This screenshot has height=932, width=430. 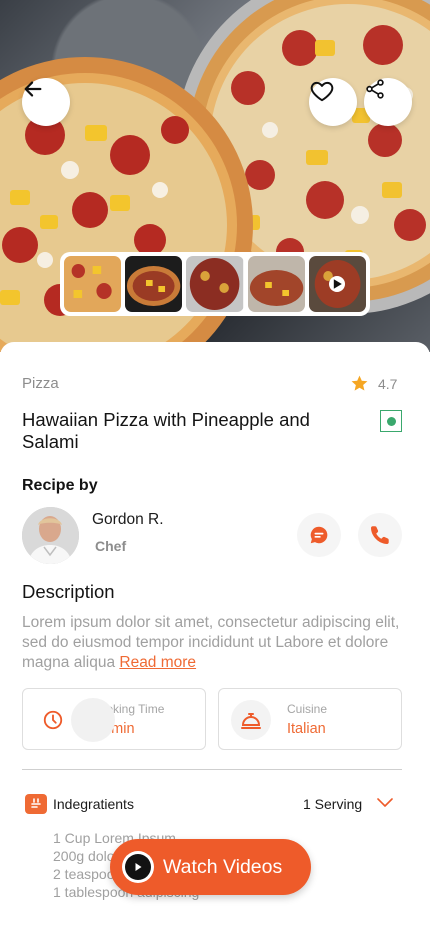 I want to click on ingredients-icon, so click(x=36, y=804).